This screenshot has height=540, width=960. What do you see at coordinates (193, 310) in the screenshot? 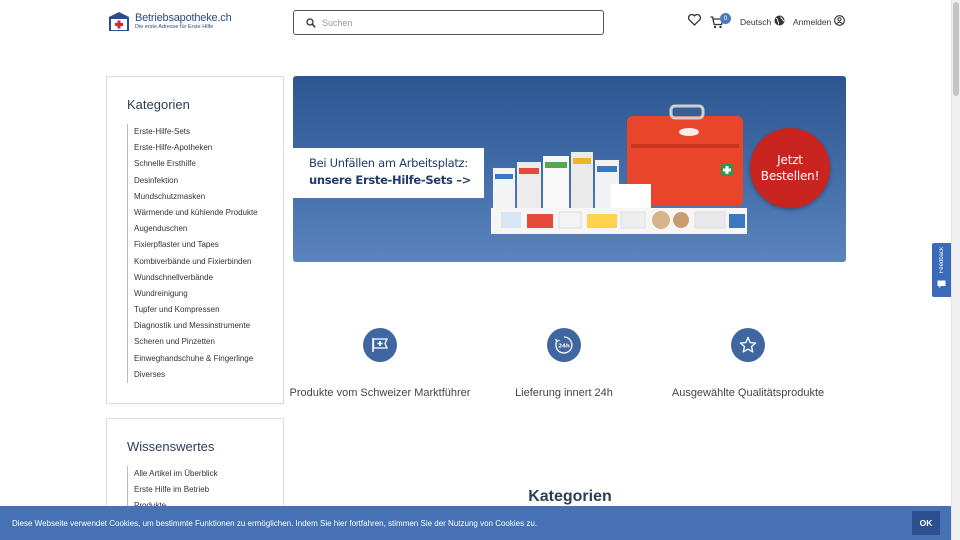
I see `category-link: Tupfer und Kompressen` at bounding box center [193, 310].